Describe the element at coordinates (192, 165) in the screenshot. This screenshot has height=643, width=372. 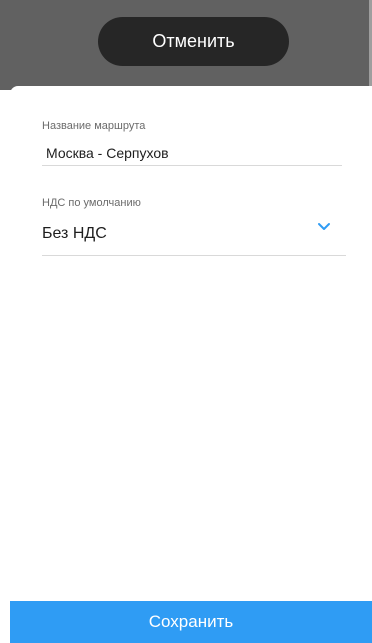
I see `route-name-underline` at that location.